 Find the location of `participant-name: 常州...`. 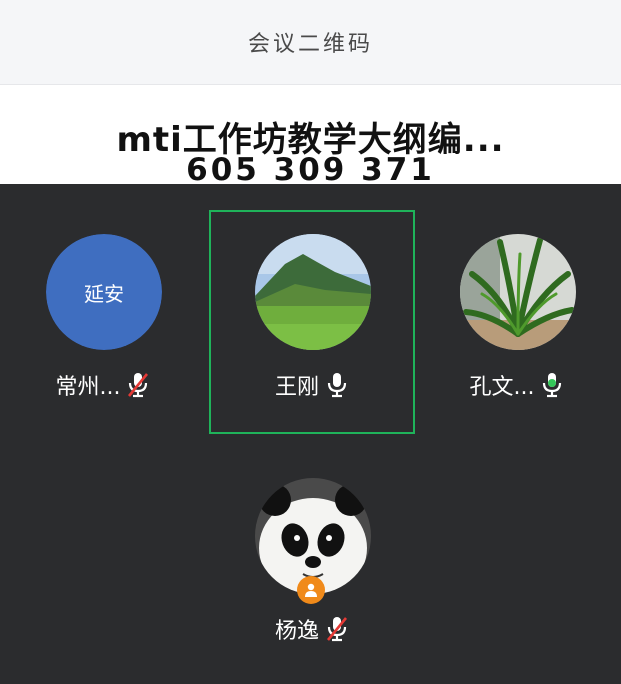

participant-name: 常州... is located at coordinates (88, 387).